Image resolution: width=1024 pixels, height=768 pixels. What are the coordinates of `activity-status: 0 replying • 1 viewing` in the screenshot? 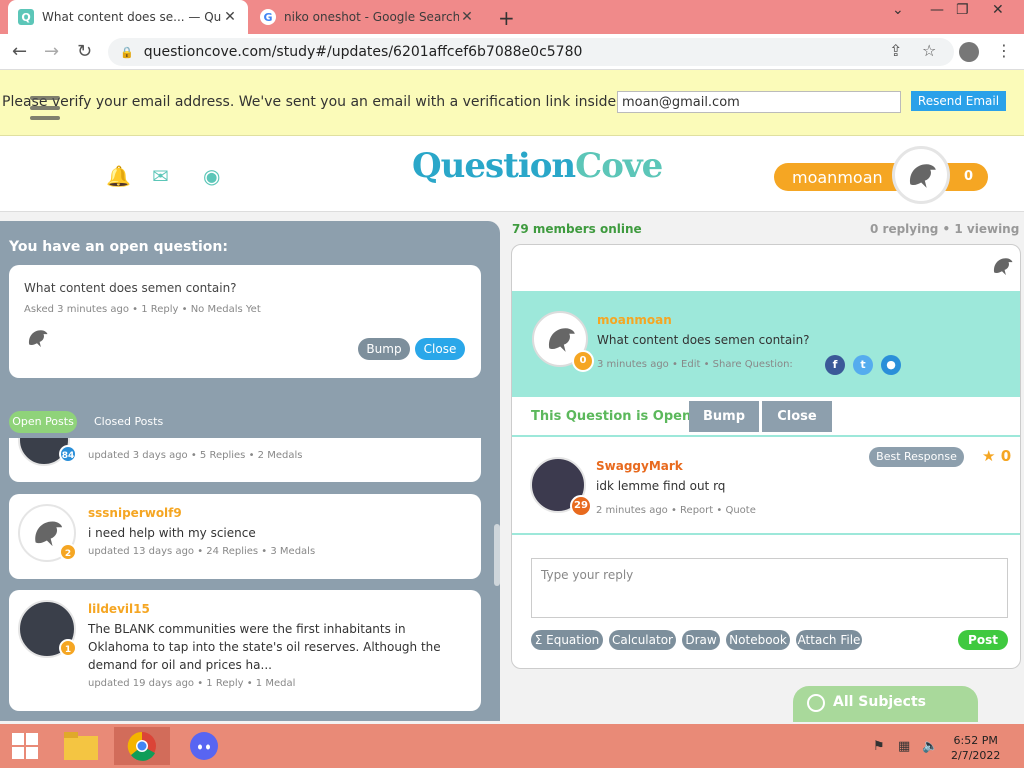 It's located at (945, 229).